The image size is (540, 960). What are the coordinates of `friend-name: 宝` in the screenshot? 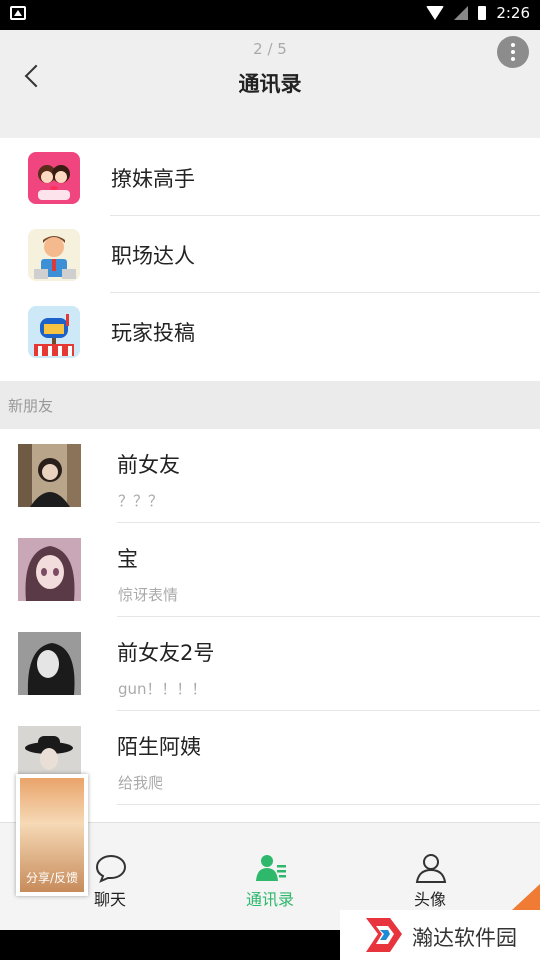 It's located at (127, 559).